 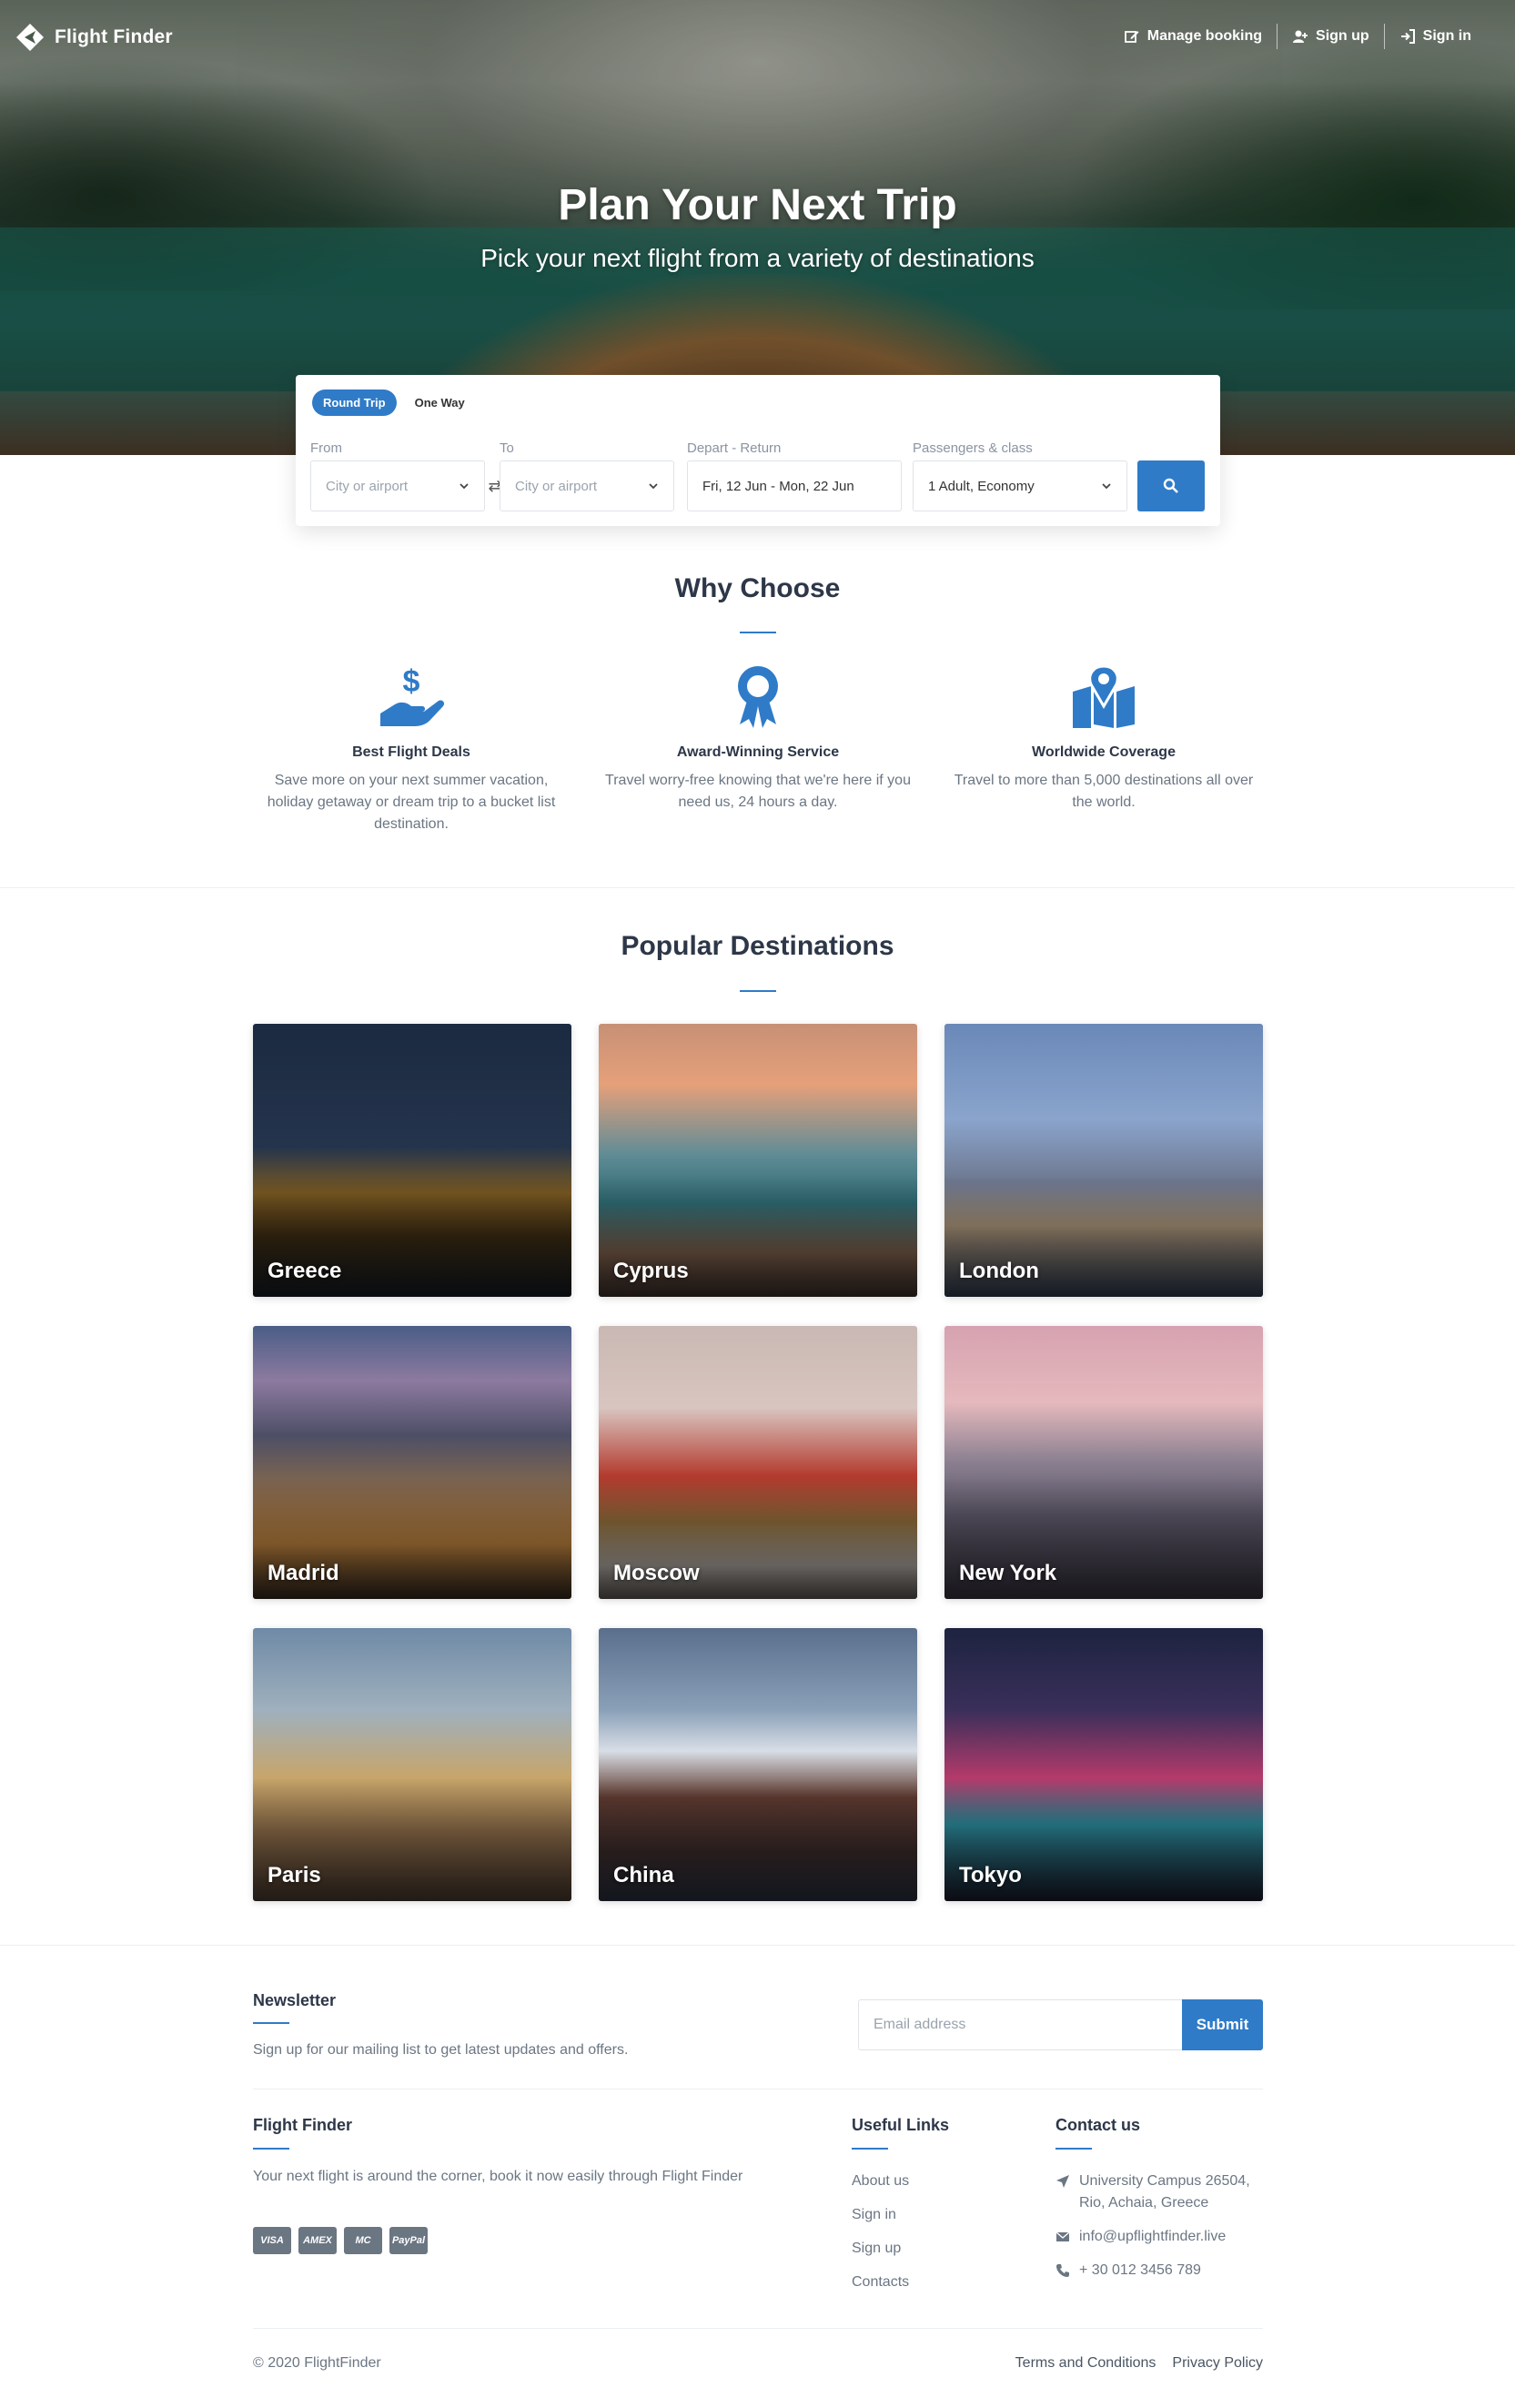 What do you see at coordinates (1098, 2125) in the screenshot?
I see `contact-us-title: Contact us` at bounding box center [1098, 2125].